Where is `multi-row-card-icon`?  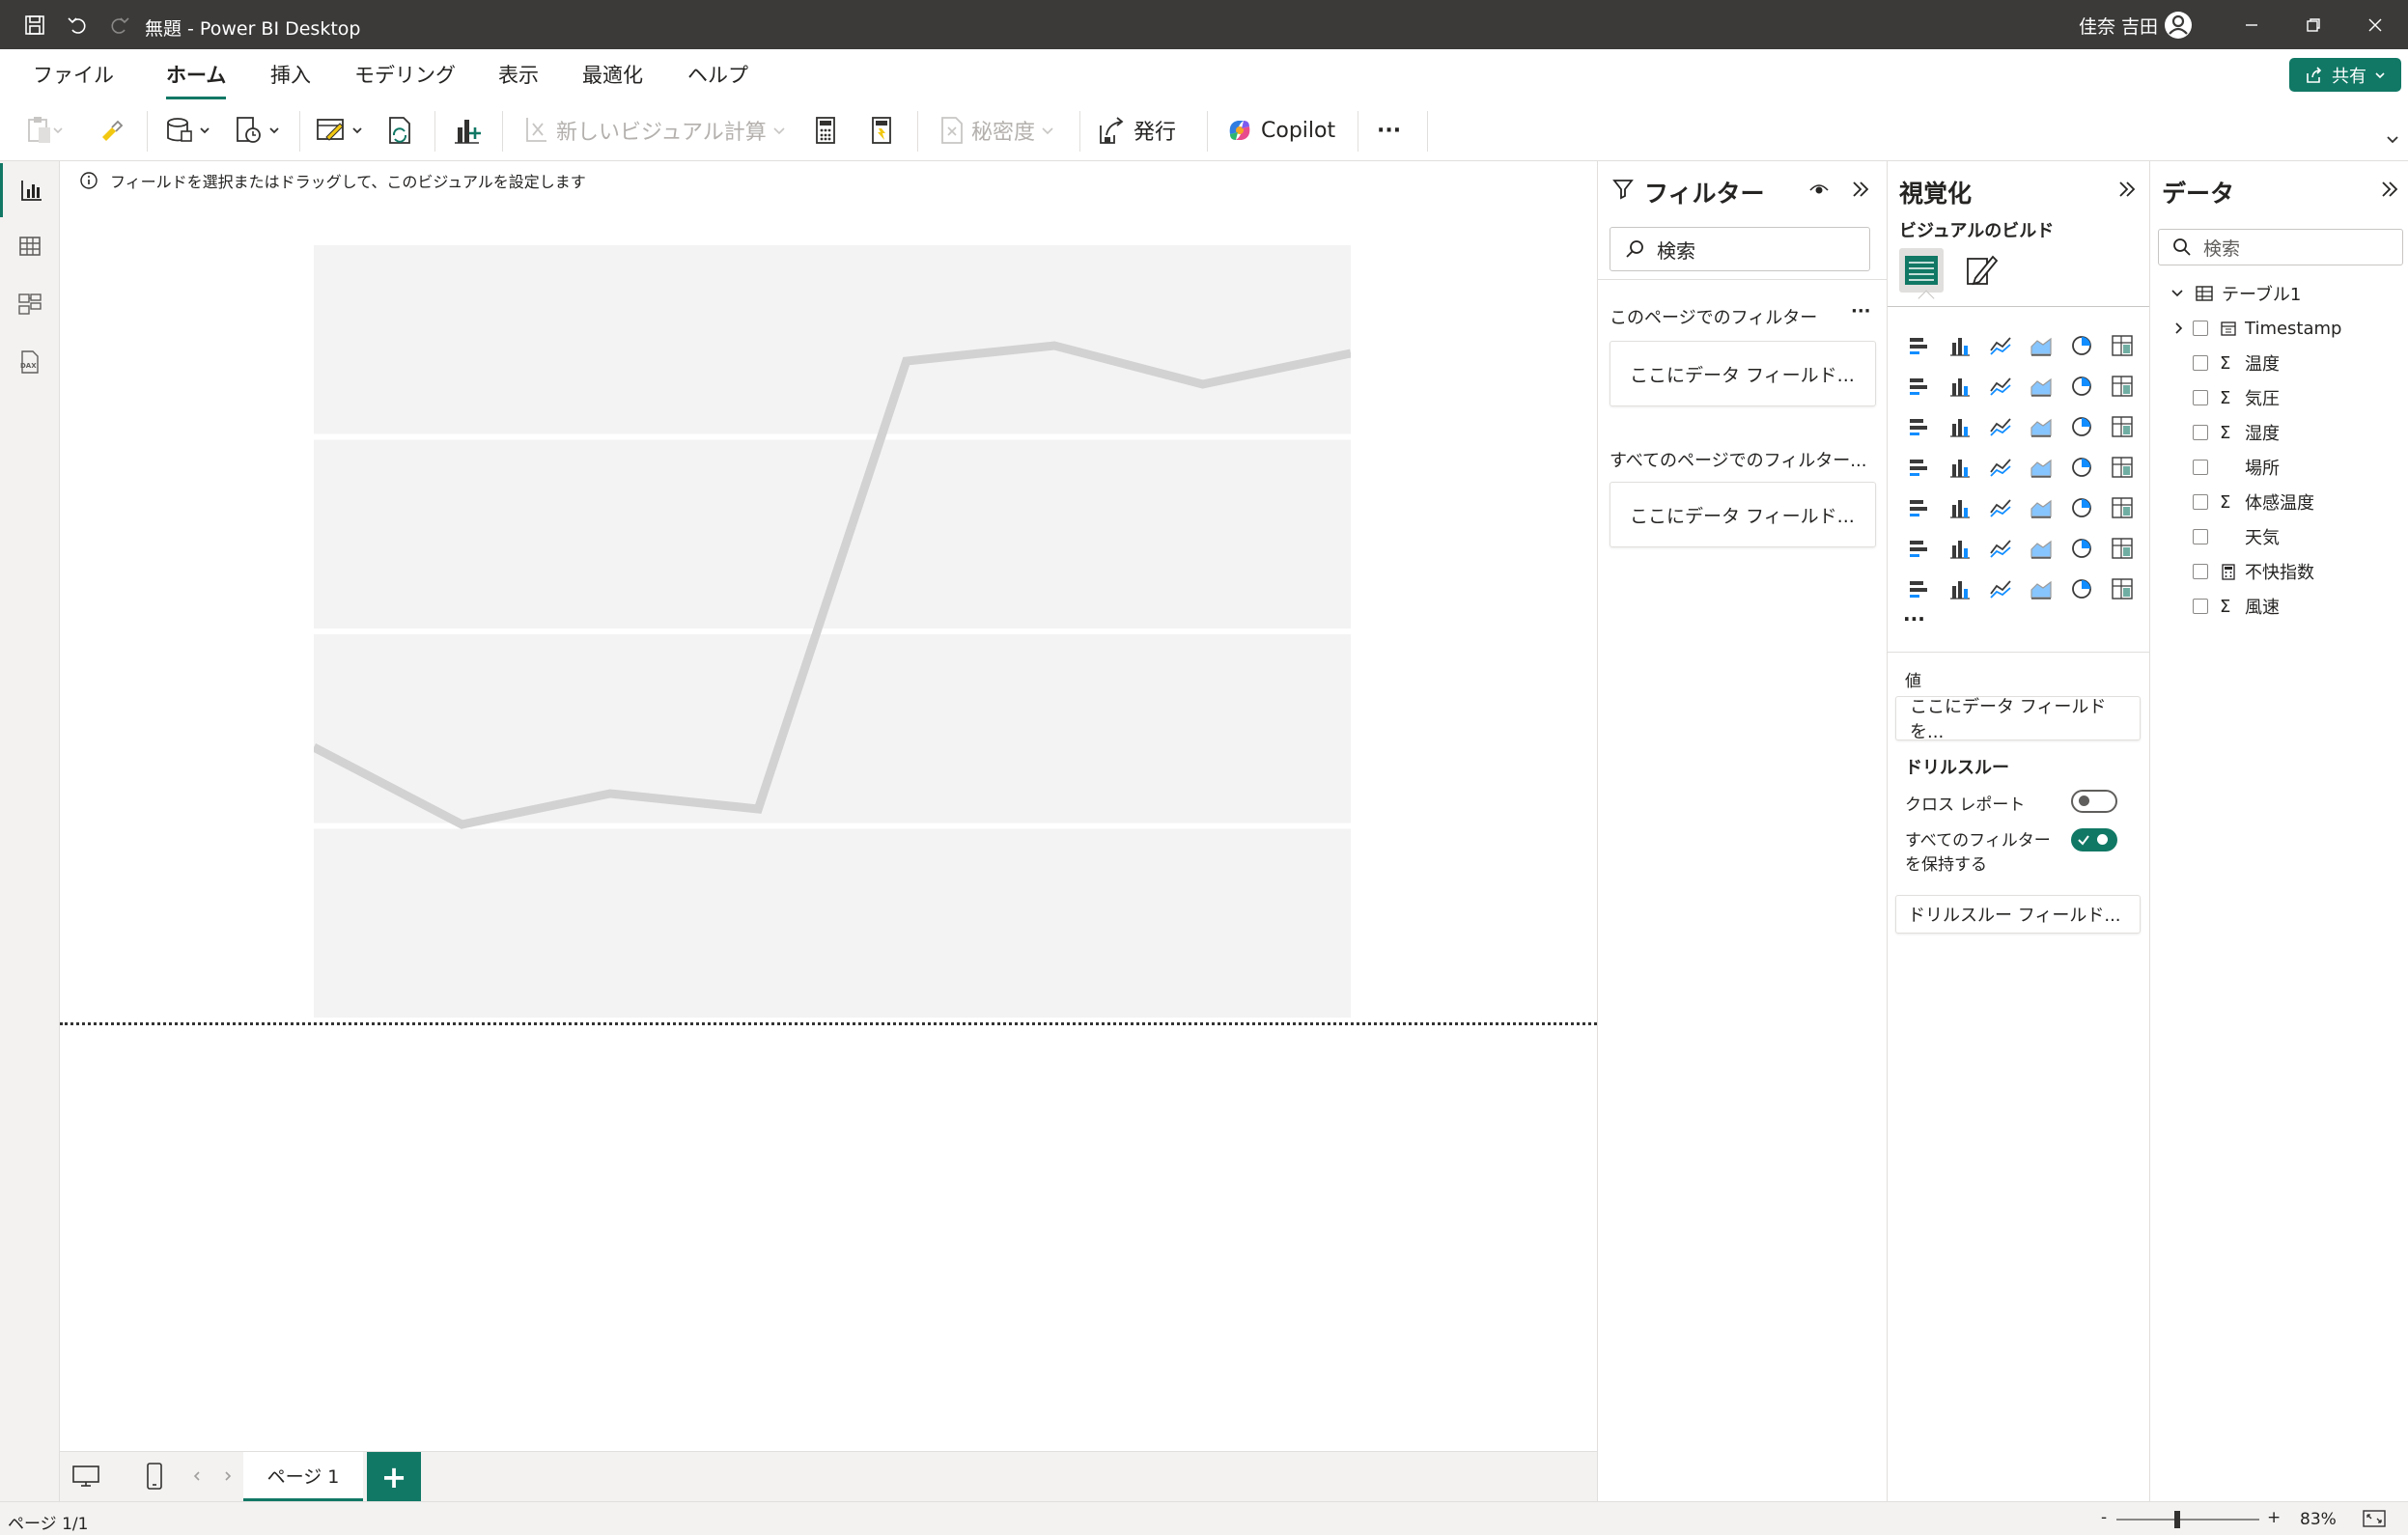 multi-row-card-icon is located at coordinates (1920, 508).